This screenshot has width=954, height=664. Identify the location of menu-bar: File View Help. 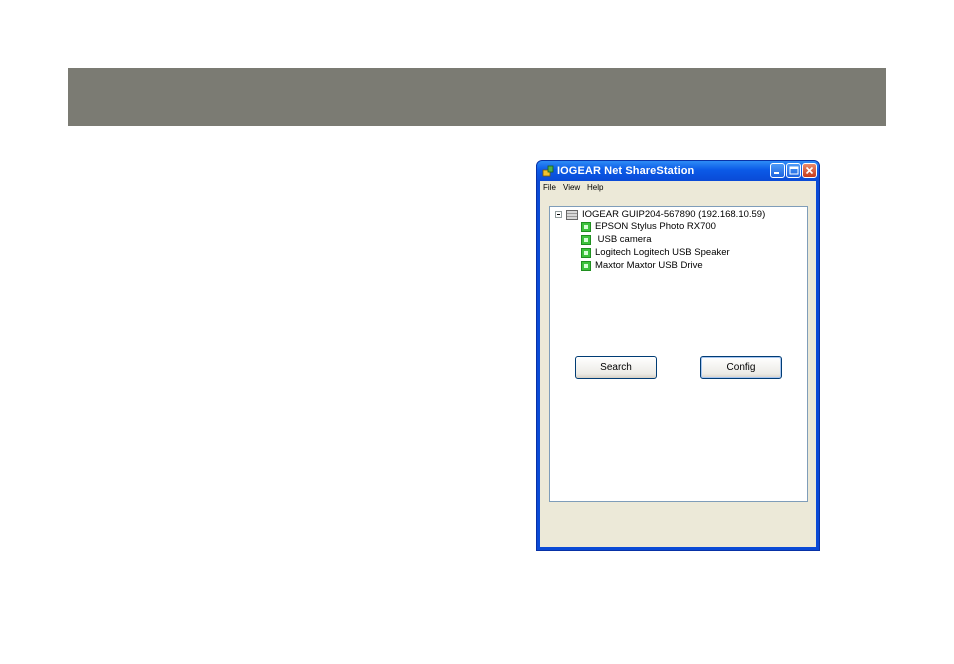
(678, 188).